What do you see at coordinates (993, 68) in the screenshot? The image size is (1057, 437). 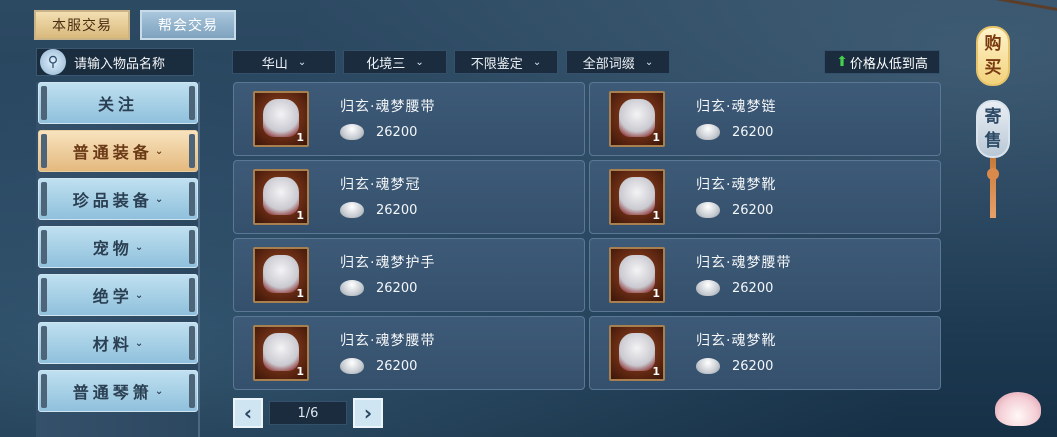 I see `buy-label-2: 买` at bounding box center [993, 68].